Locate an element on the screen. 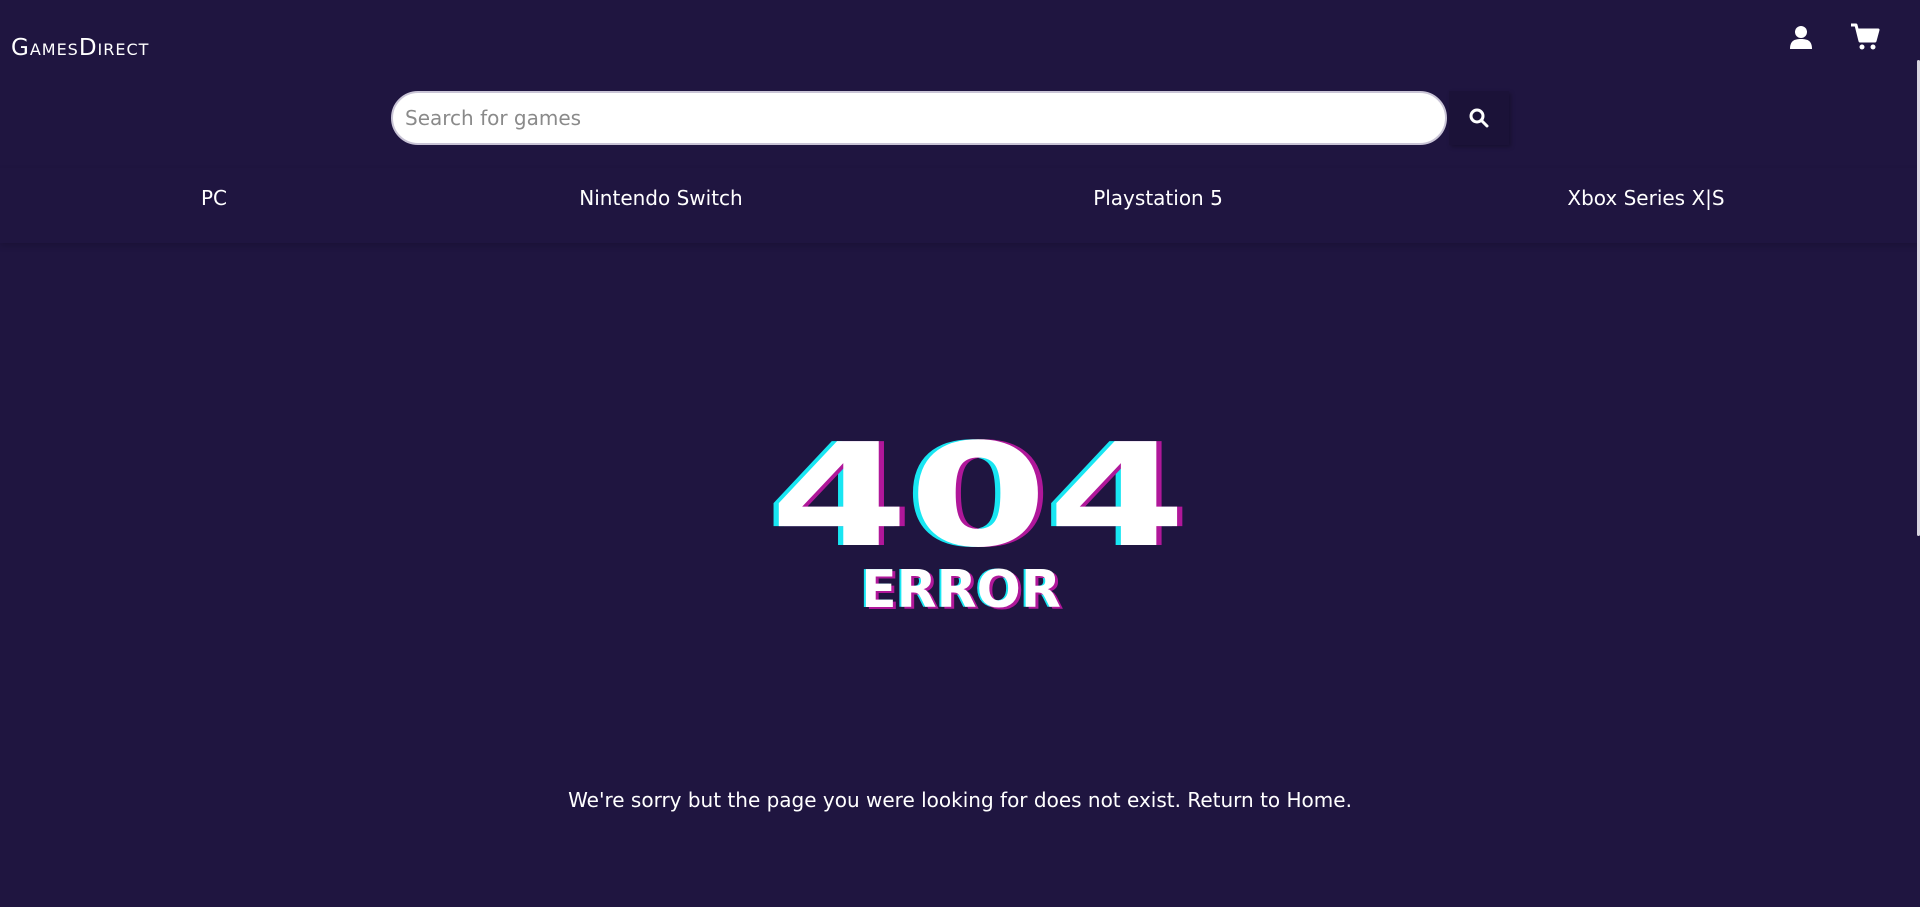 This screenshot has width=1920, height=907. error-code: 404 is located at coordinates (978, 496).